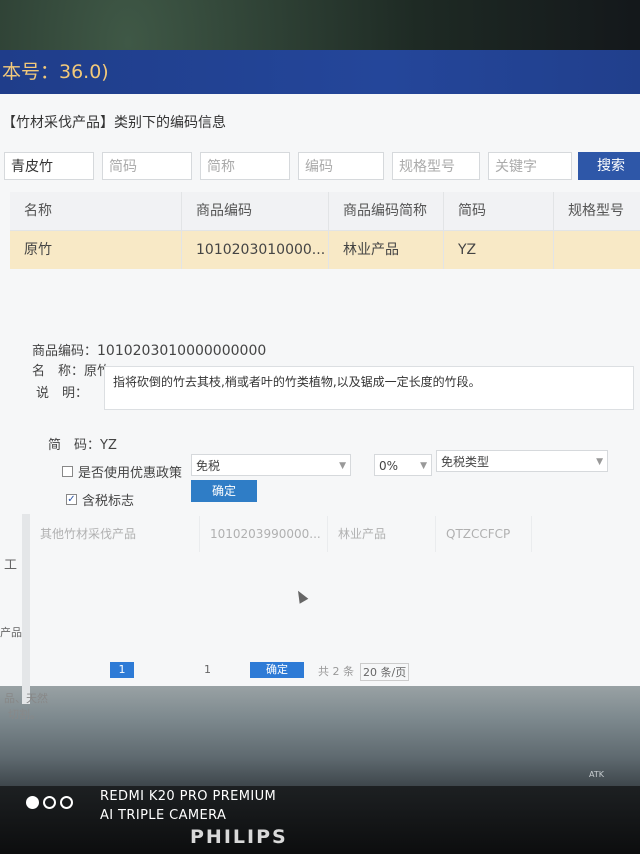 The height and width of the screenshot is (854, 640). I want to click on total-count: 共 2 条, so click(336, 671).